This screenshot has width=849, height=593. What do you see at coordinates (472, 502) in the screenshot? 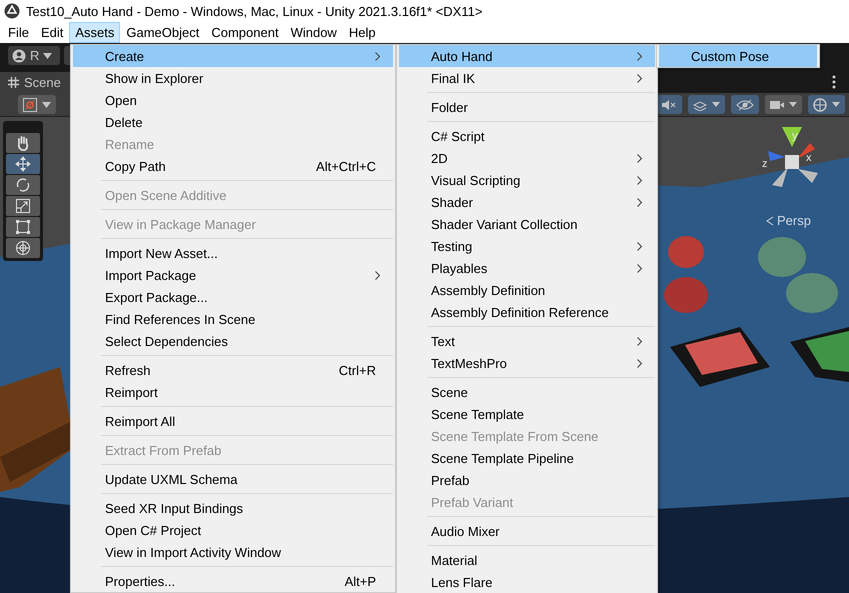
I see `menu-item-label: Prefab Variant` at bounding box center [472, 502].